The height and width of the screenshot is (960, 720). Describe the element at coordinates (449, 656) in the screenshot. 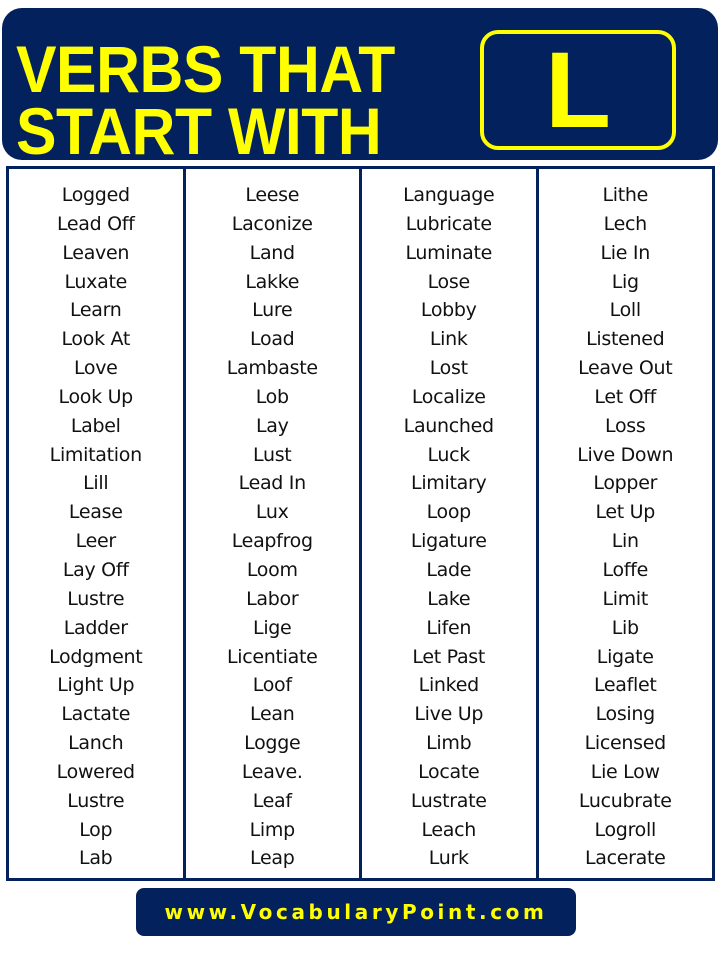

I see `verb-item: Let Past` at that location.